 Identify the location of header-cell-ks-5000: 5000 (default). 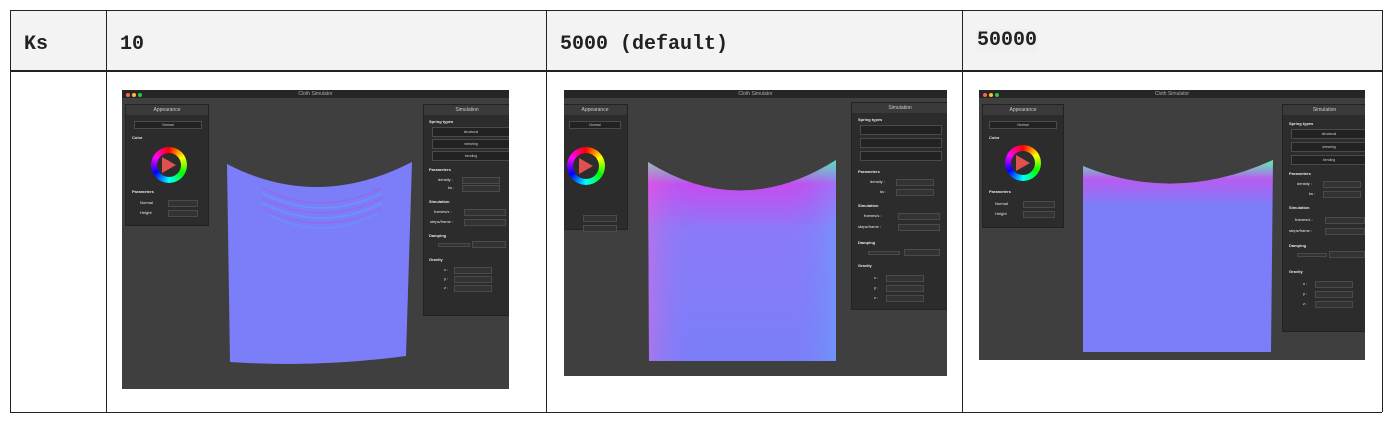
(754, 40).